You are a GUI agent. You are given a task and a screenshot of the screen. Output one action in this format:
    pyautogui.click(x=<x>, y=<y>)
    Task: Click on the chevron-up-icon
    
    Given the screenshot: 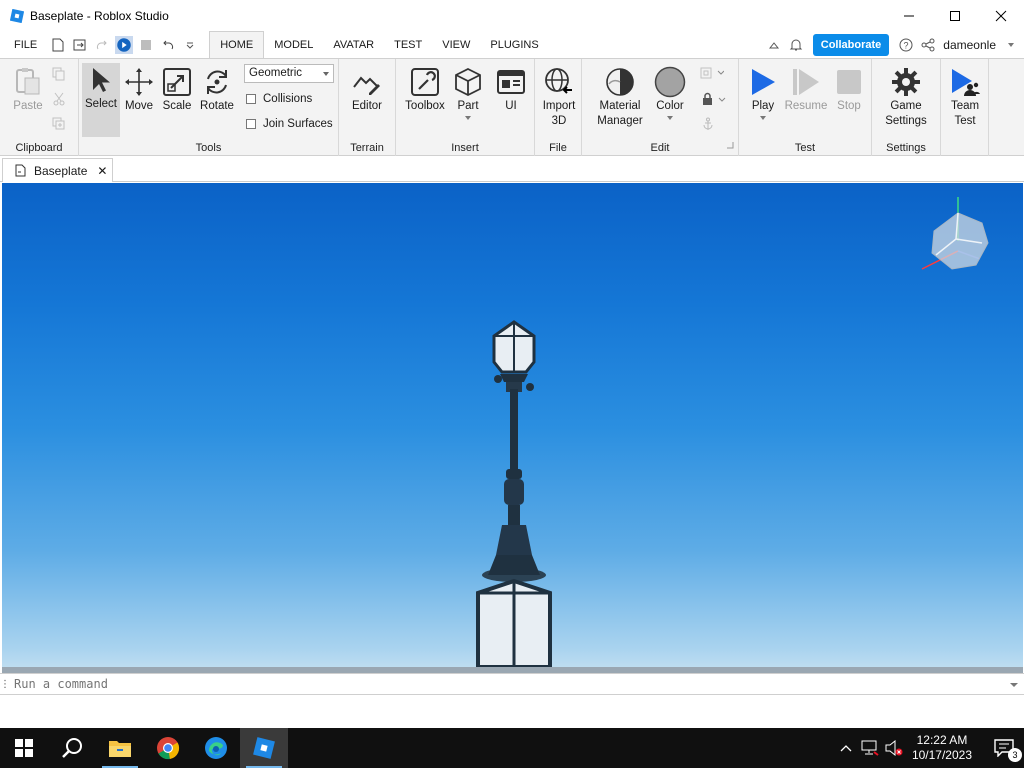 What is the action you would take?
    pyautogui.click(x=846, y=748)
    